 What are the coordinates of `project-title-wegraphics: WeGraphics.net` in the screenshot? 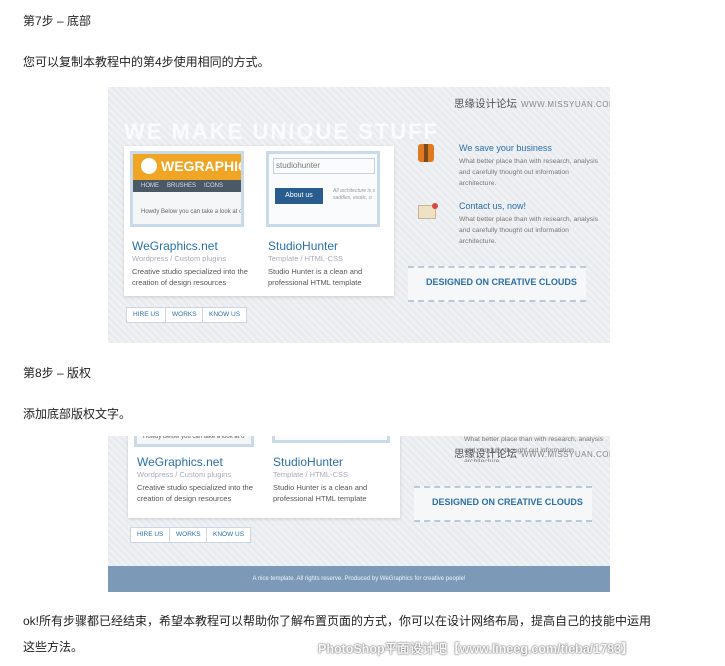 It's located at (175, 246).